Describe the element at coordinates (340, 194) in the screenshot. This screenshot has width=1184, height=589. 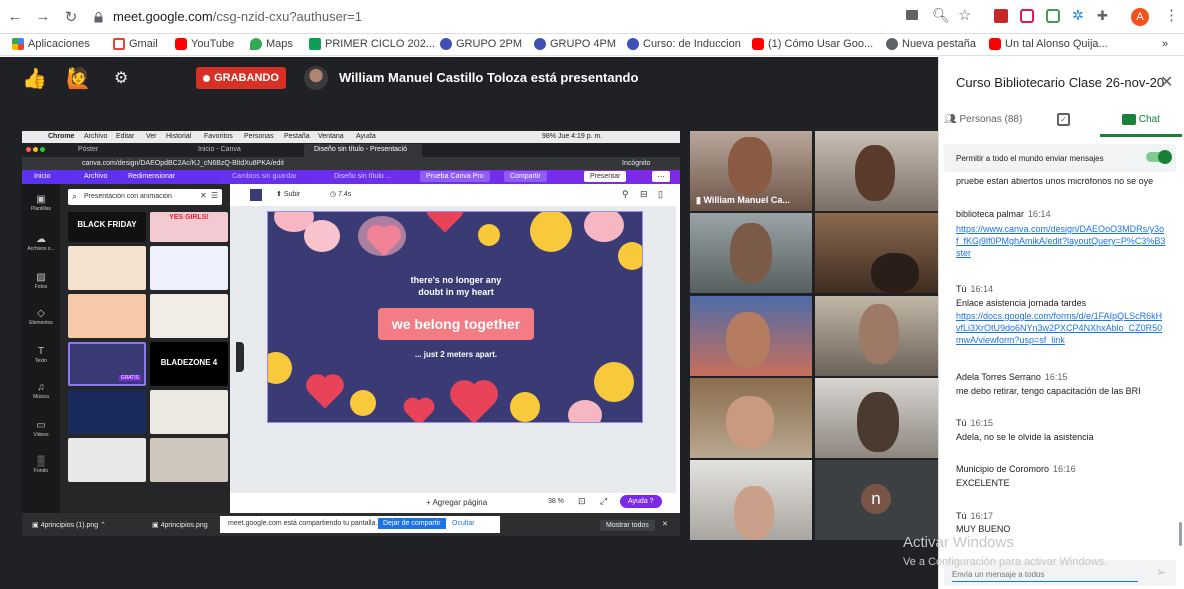
I see `duration-button: ◷ 7.4s` at that location.